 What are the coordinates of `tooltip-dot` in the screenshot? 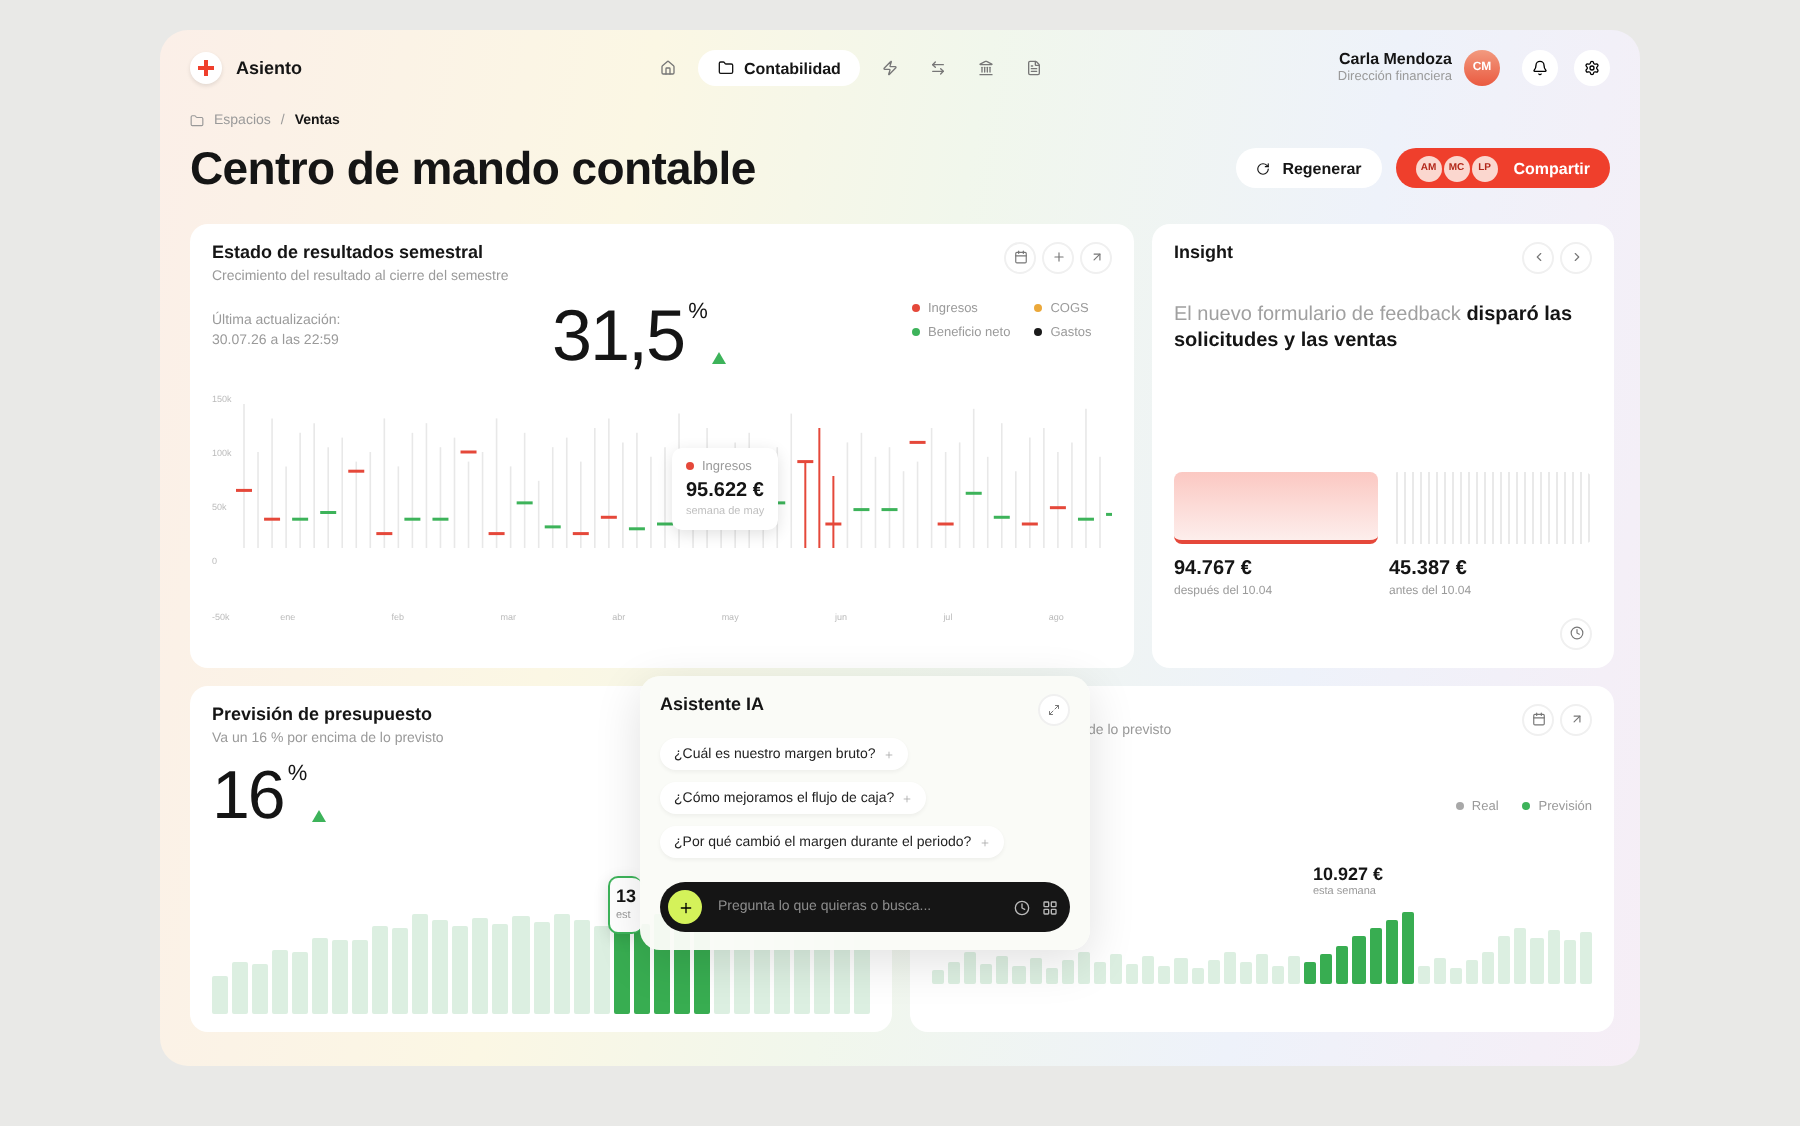 It's located at (690, 466).